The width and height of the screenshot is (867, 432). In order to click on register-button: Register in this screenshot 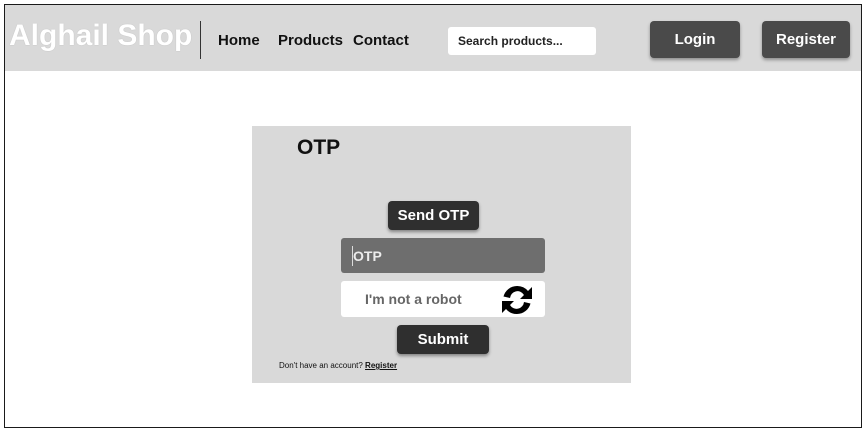, I will do `click(806, 39)`.